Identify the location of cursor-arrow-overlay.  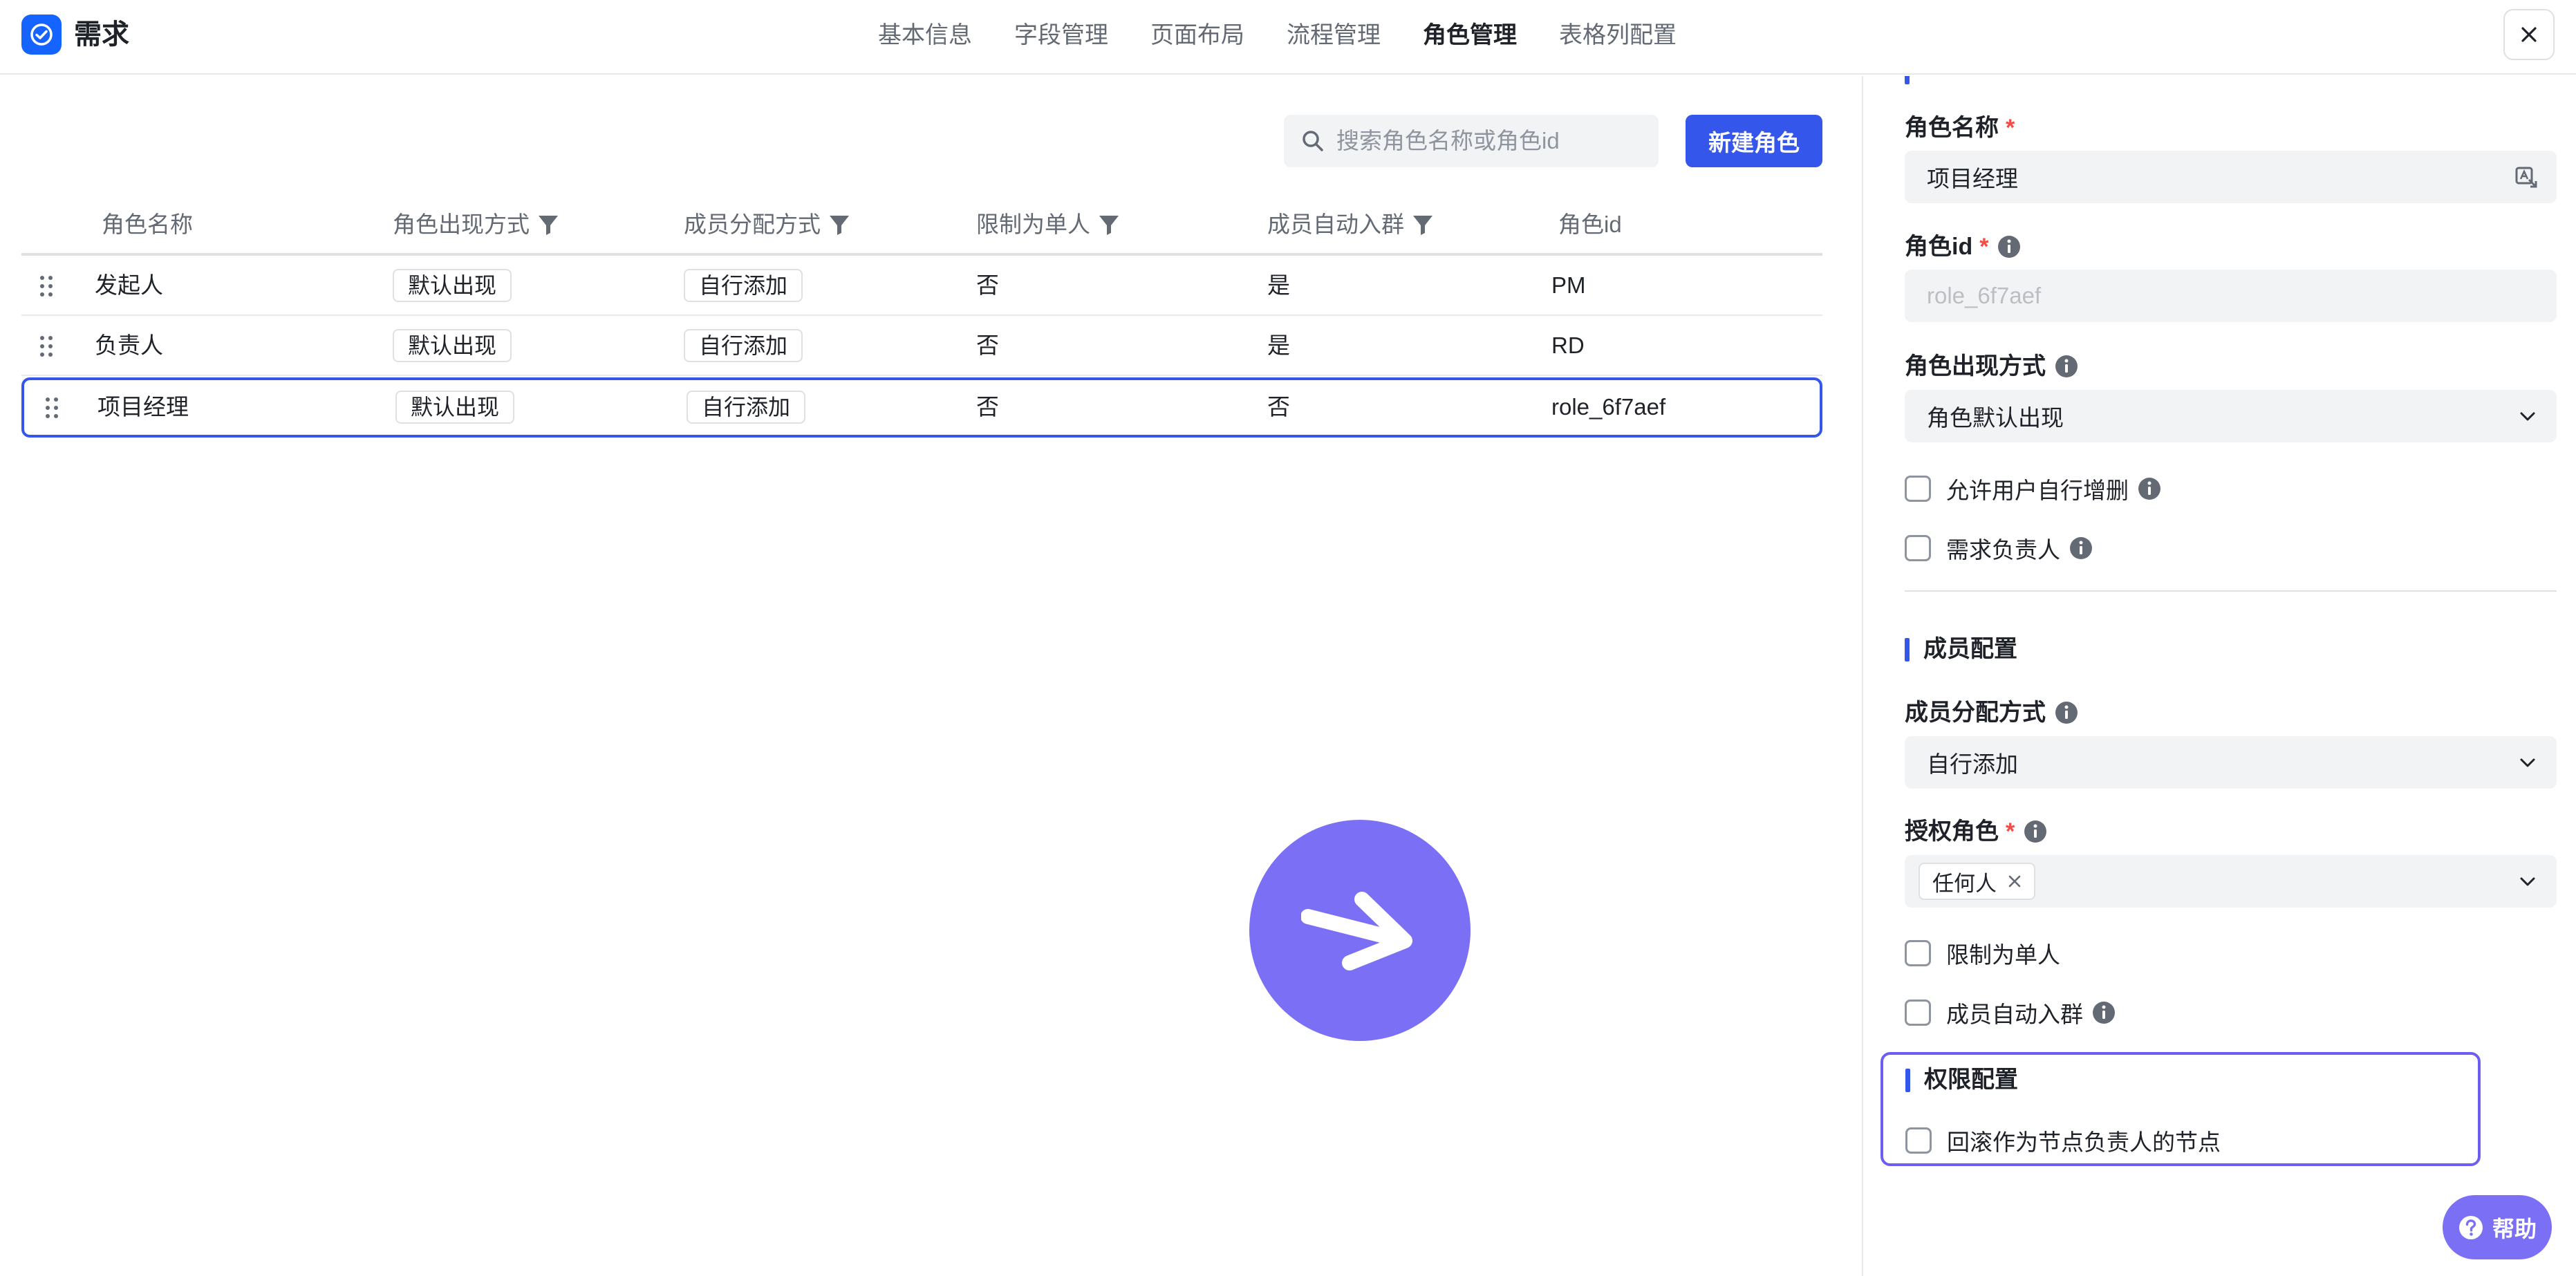
(1360, 930).